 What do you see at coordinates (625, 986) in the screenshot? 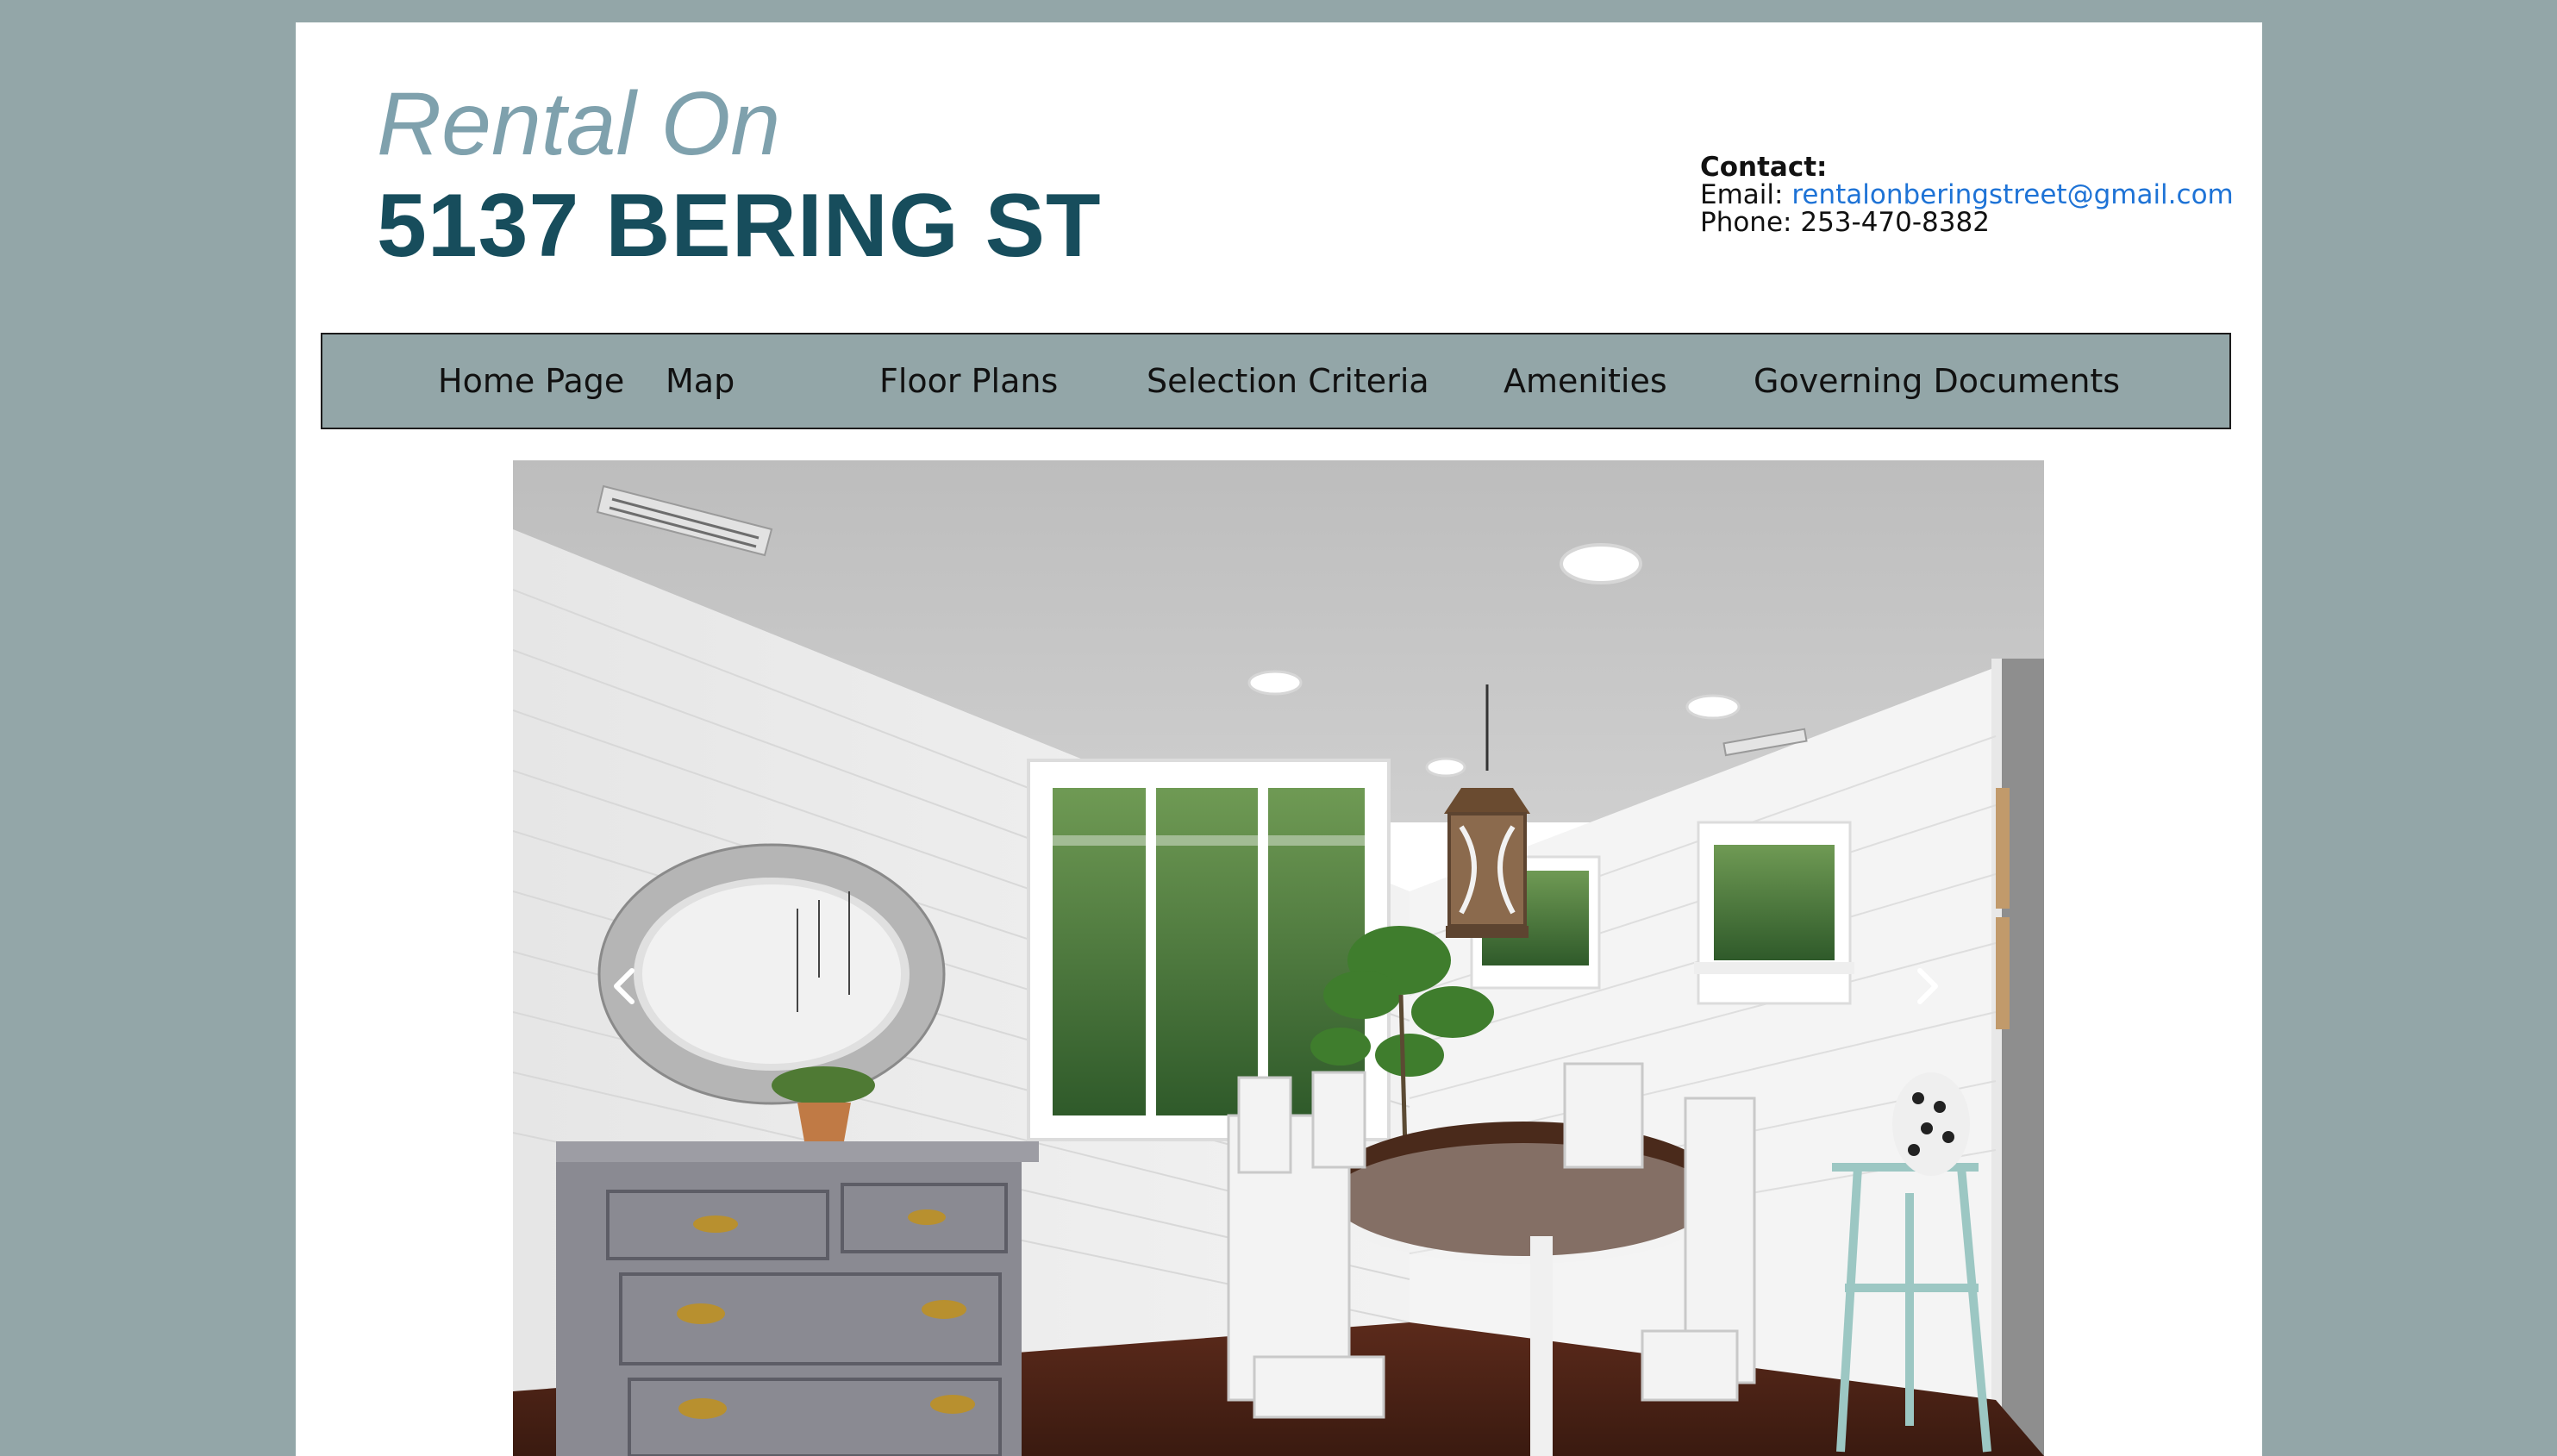
I see `chevron-left-icon` at bounding box center [625, 986].